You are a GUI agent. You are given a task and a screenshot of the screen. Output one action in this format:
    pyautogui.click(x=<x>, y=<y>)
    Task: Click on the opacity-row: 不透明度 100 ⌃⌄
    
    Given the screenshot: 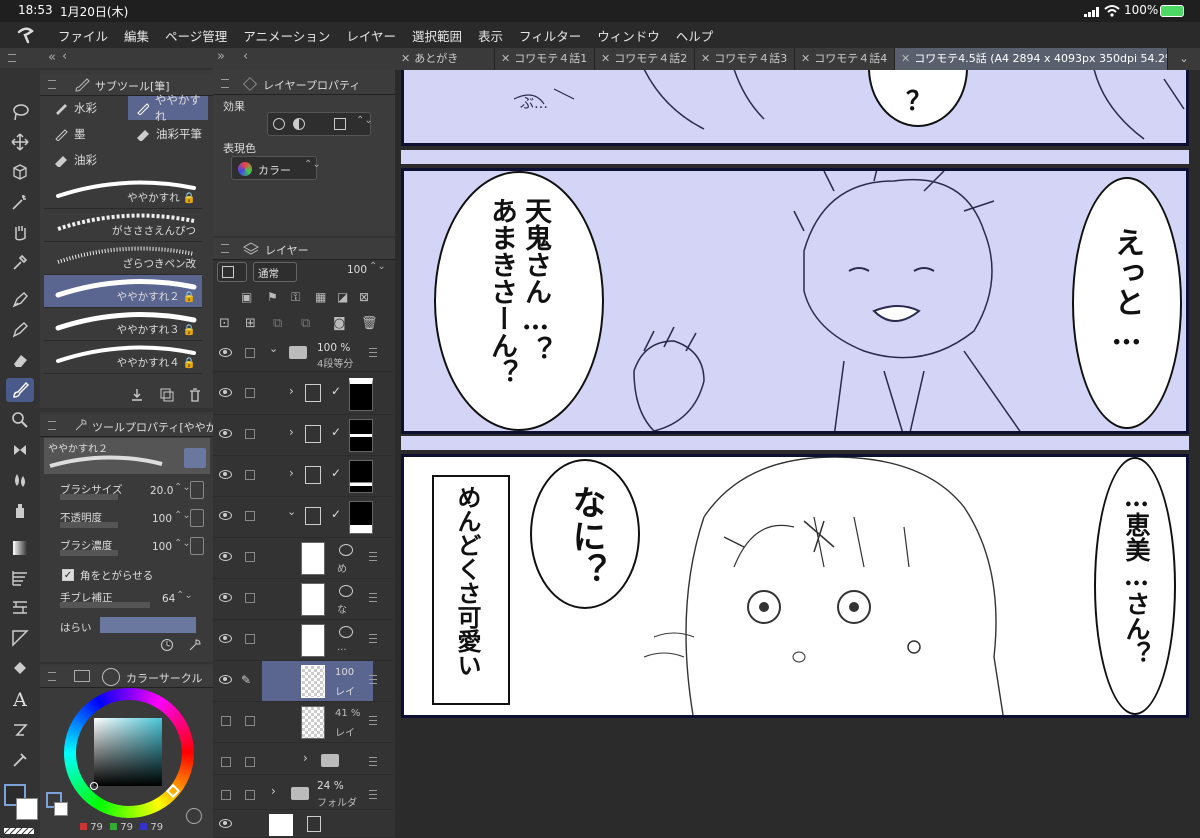 What is the action you would take?
    pyautogui.click(x=125, y=521)
    